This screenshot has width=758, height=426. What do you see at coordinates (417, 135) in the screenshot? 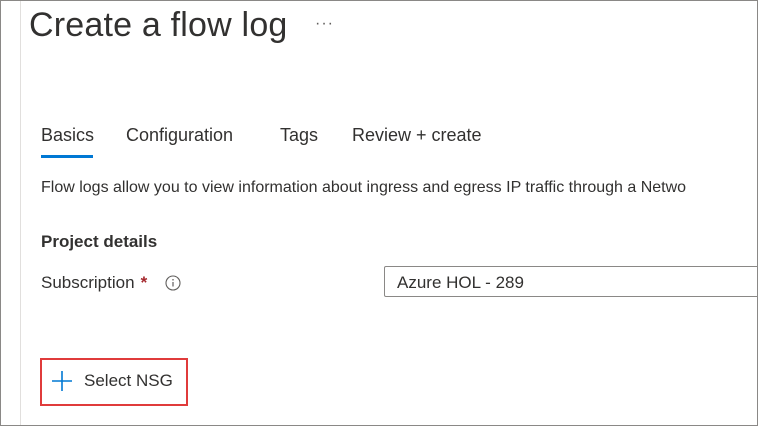
I see `tab-review-create: Review + create` at bounding box center [417, 135].